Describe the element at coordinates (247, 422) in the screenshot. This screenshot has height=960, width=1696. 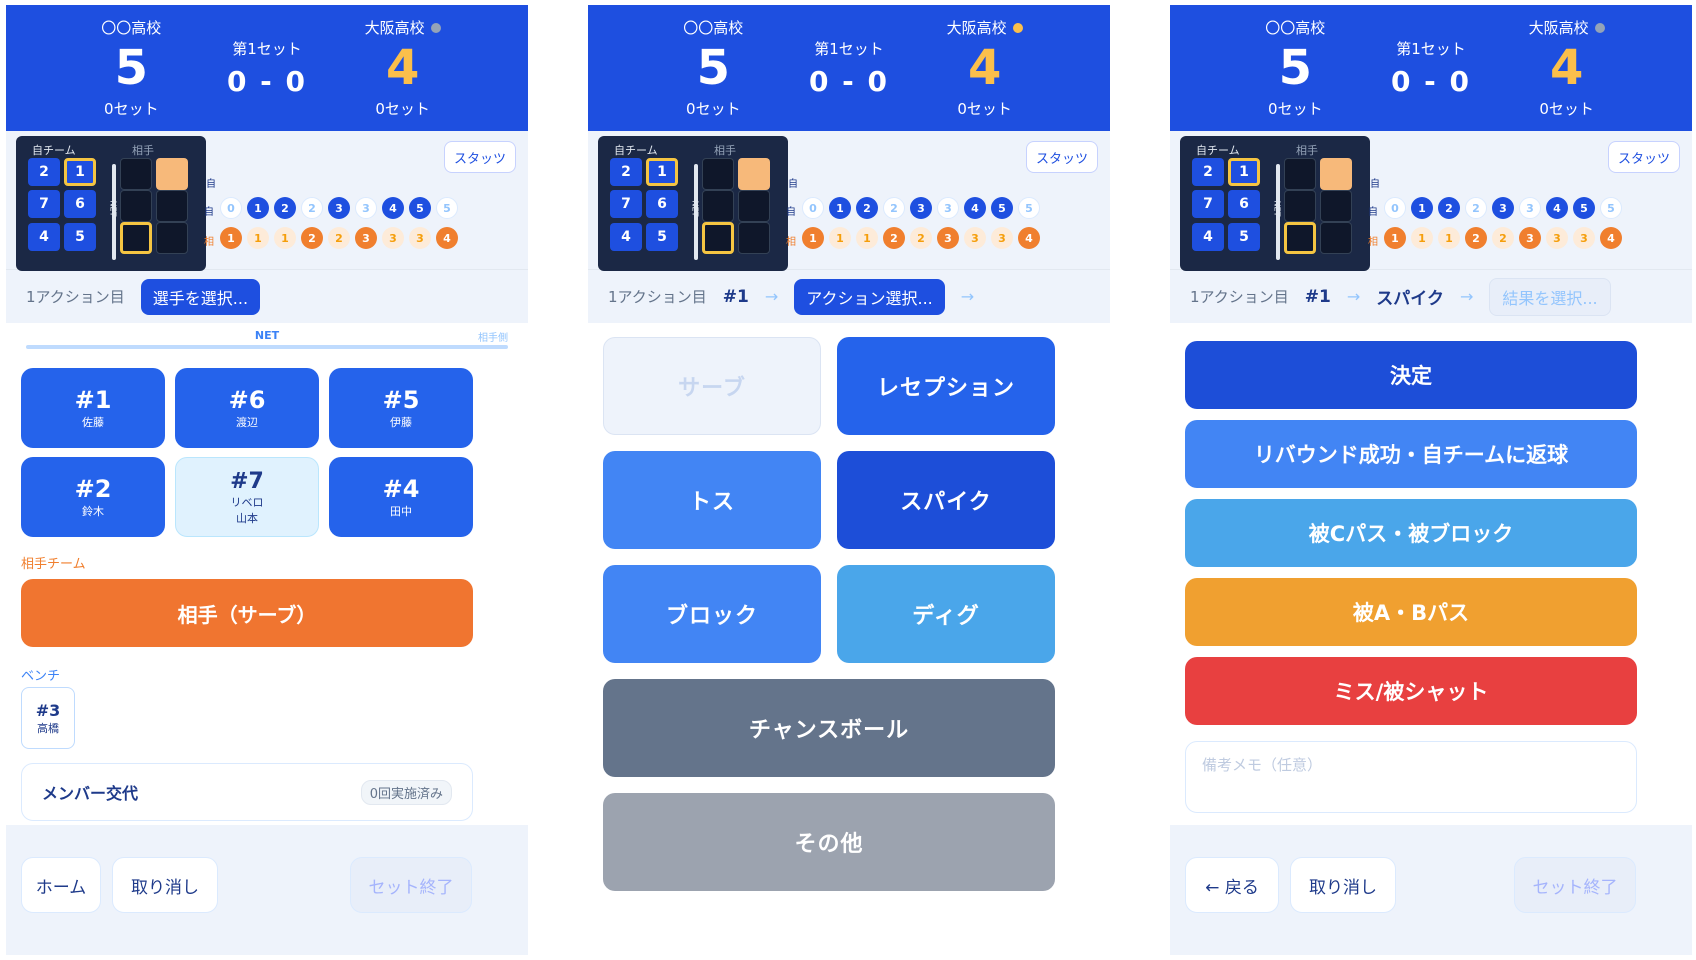
I see `player-name: 渡辺` at that location.